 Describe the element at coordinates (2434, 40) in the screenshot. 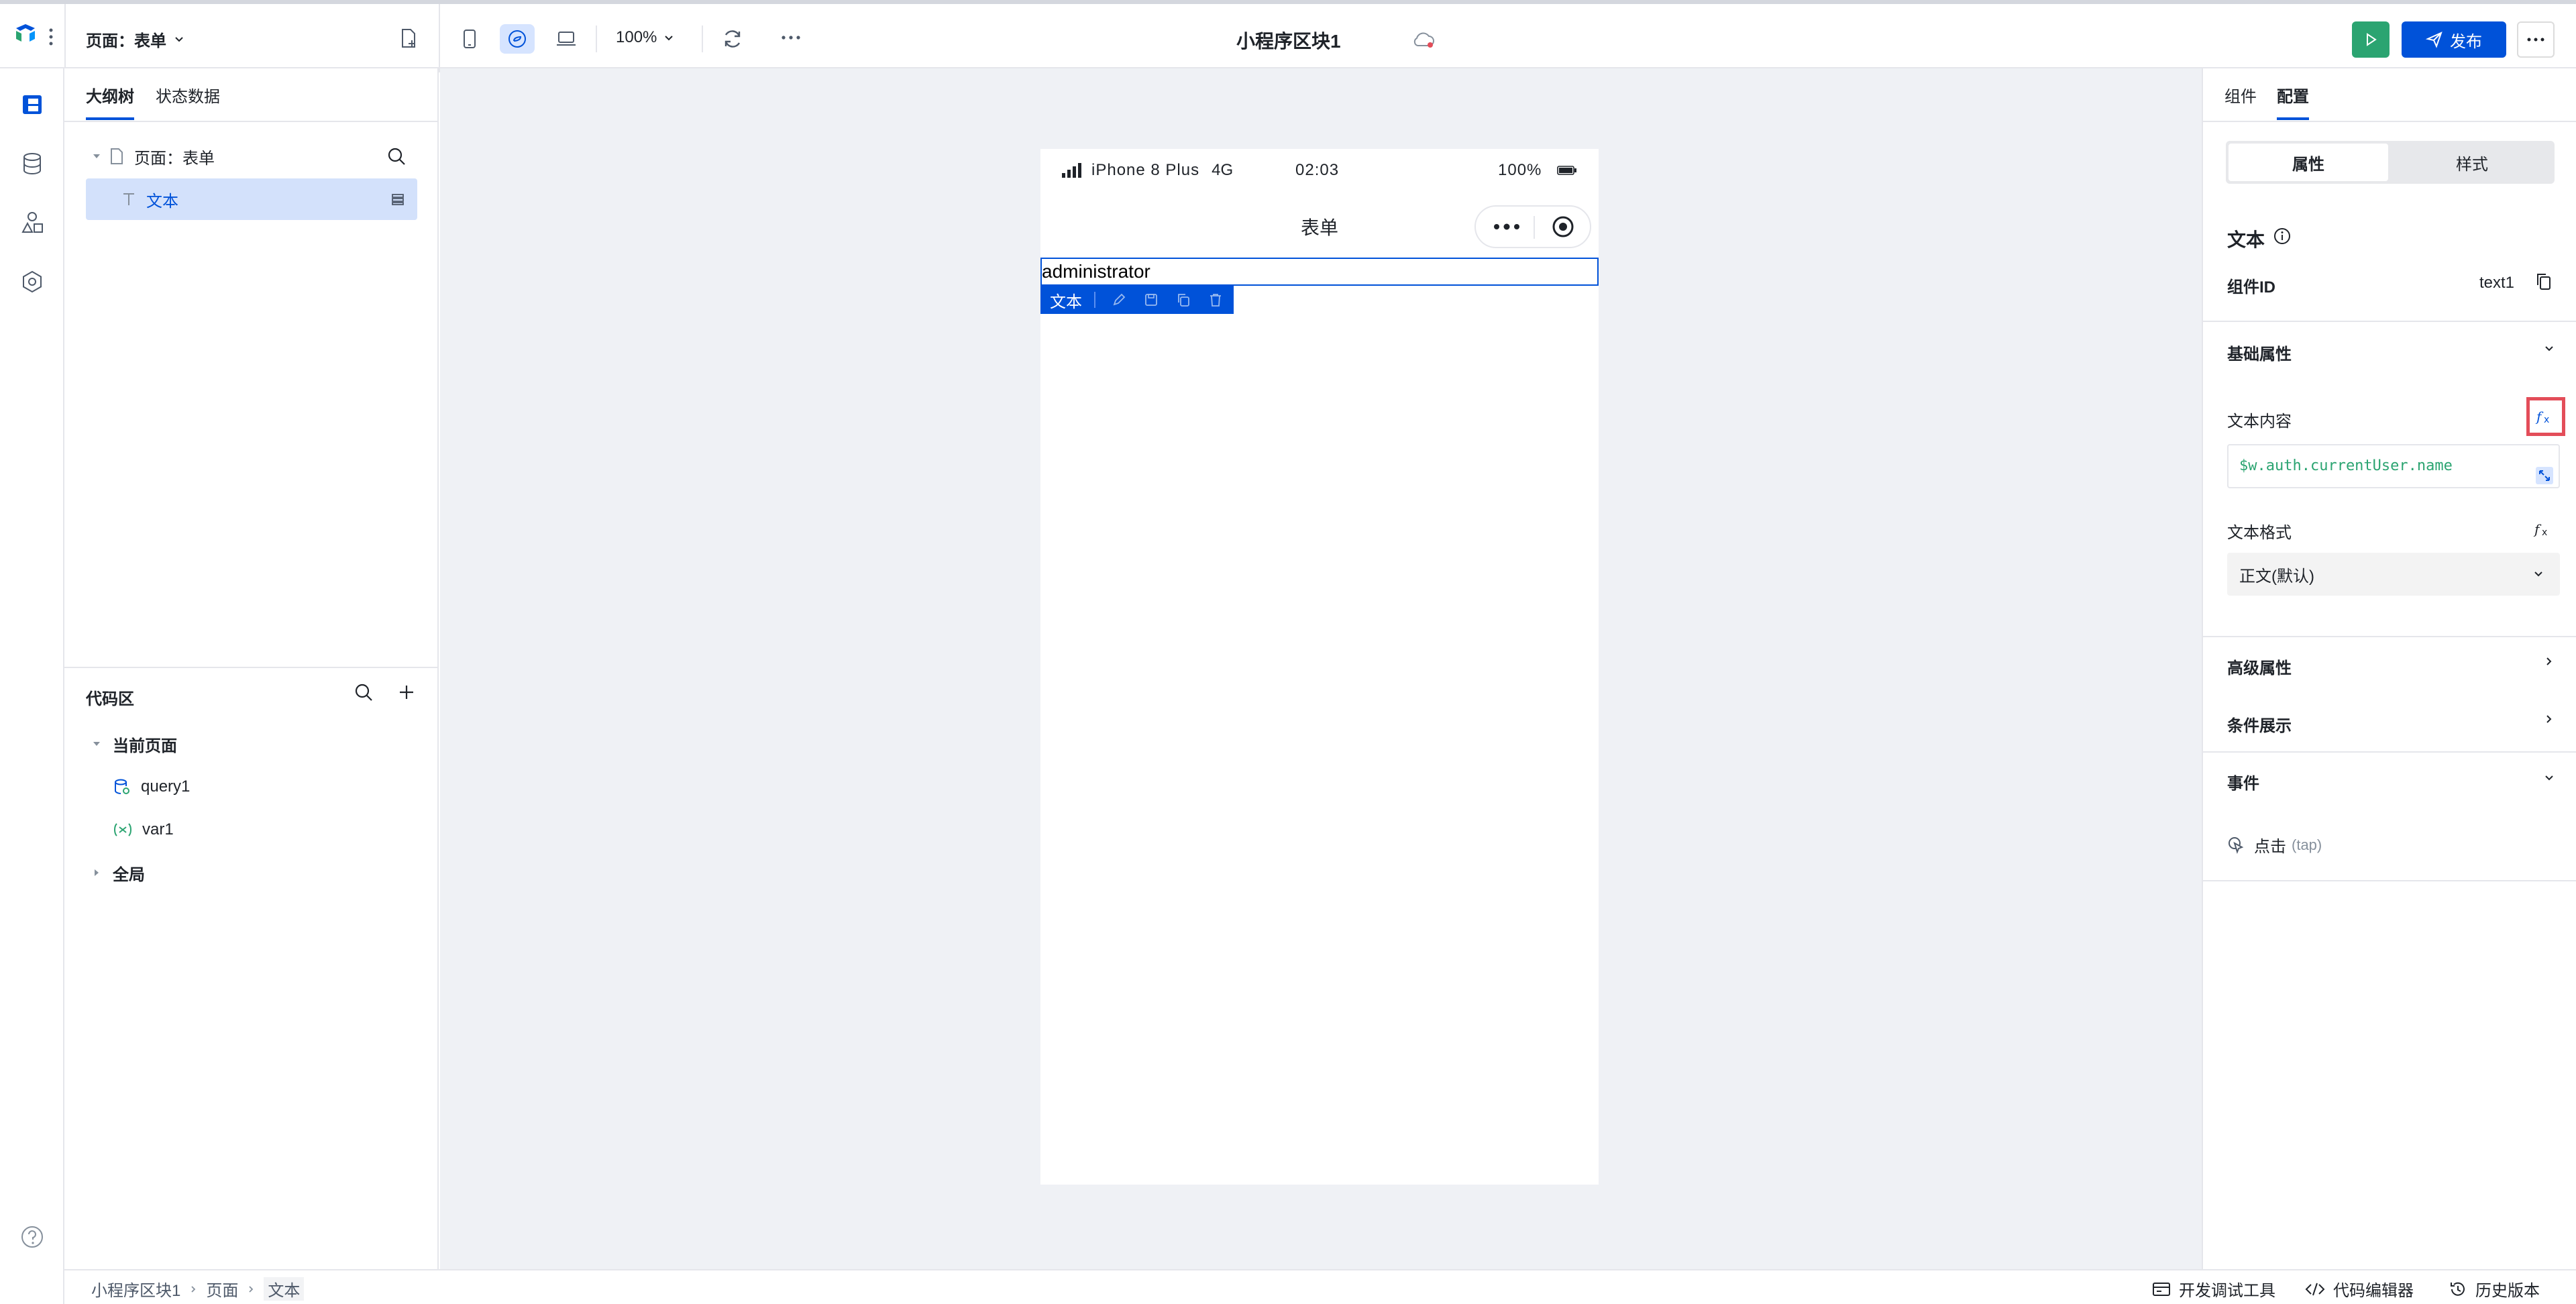

I see `send-icon` at that location.